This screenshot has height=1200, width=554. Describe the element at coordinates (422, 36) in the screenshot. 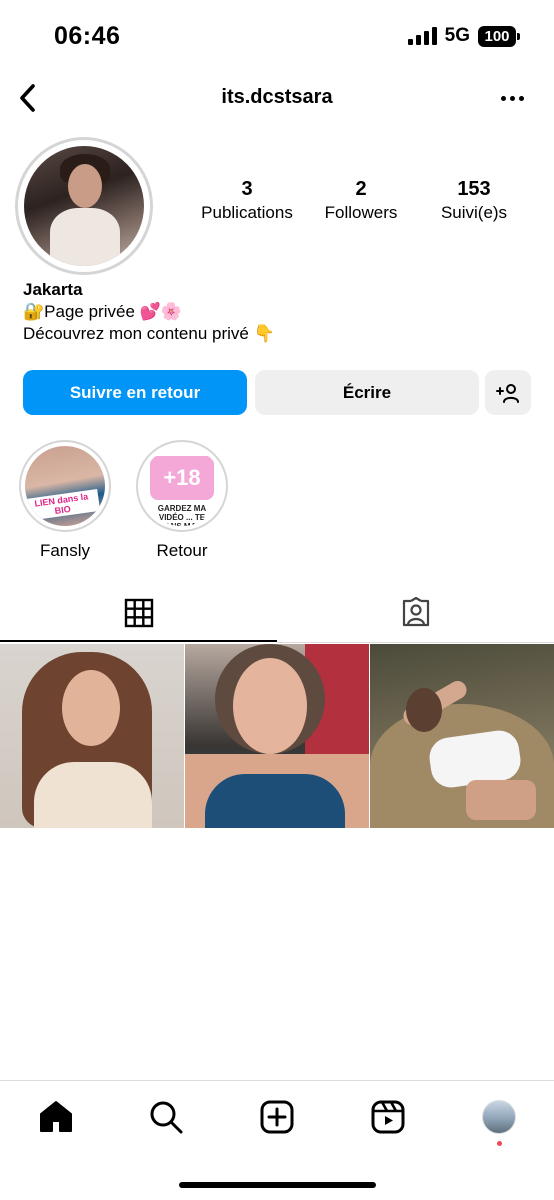

I see `signal-icon` at that location.